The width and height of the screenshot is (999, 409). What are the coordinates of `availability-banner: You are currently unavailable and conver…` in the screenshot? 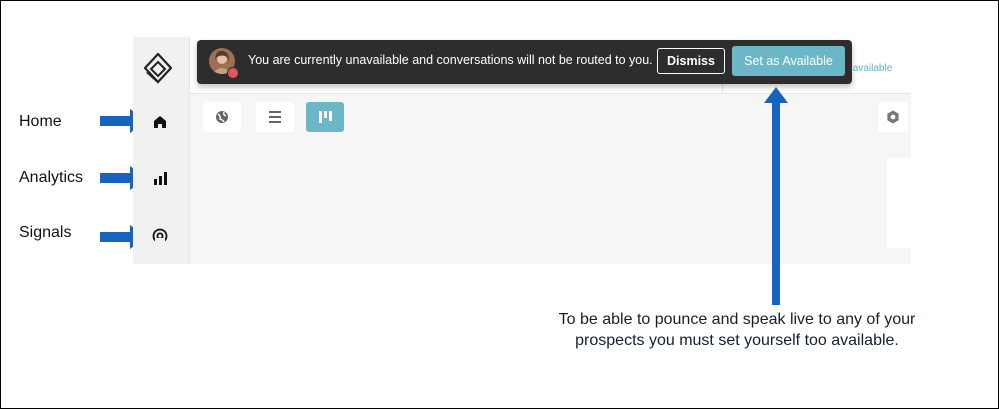 It's located at (524, 62).